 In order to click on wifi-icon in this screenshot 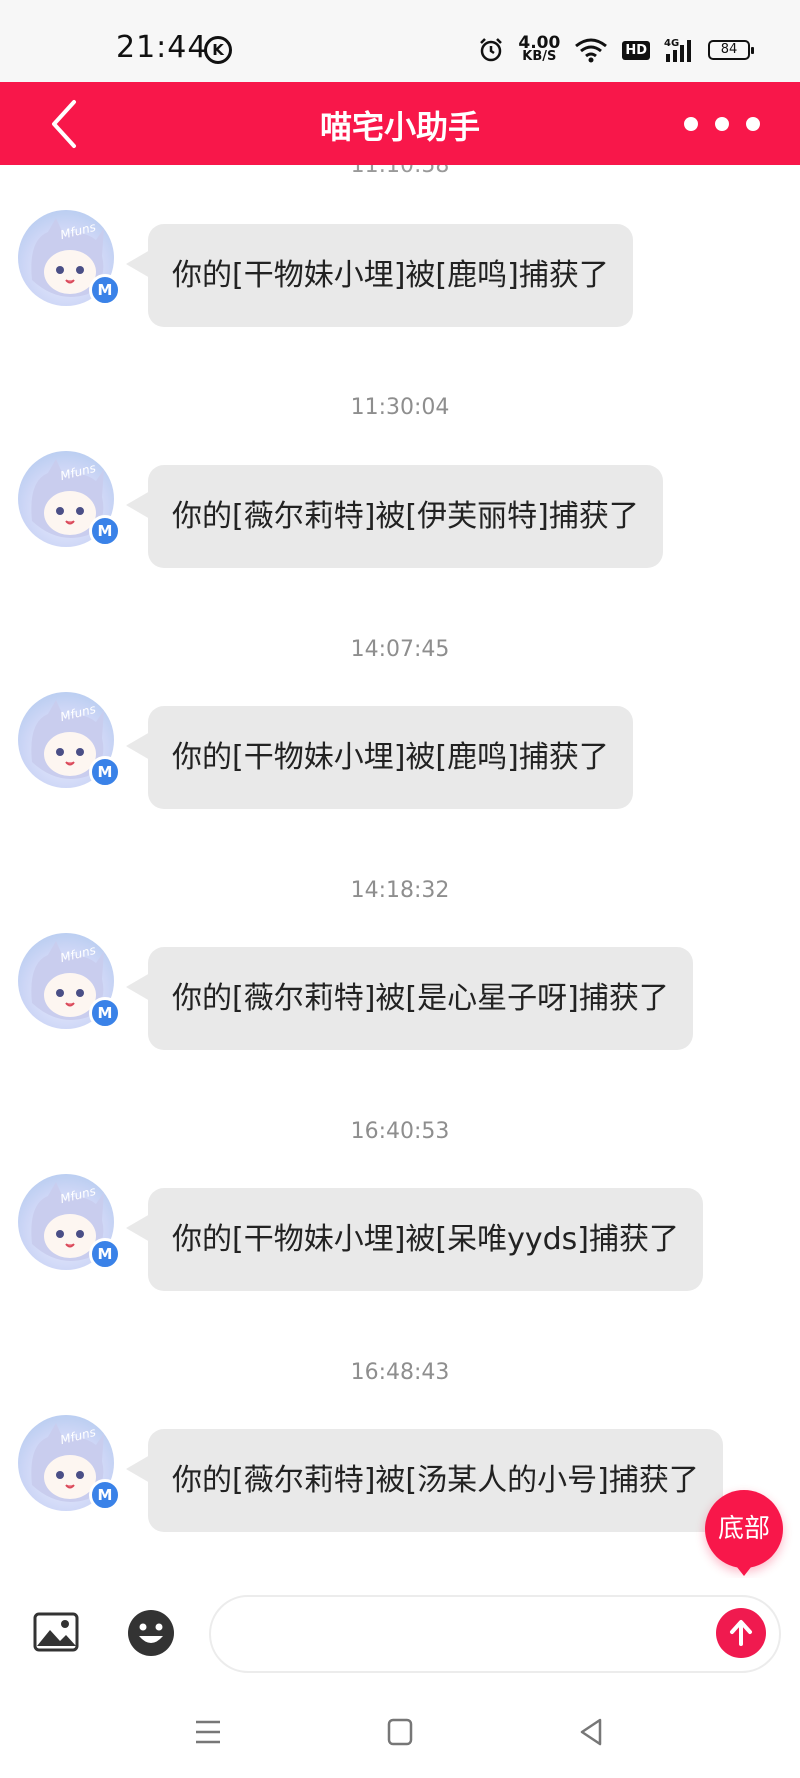, I will do `click(591, 50)`.